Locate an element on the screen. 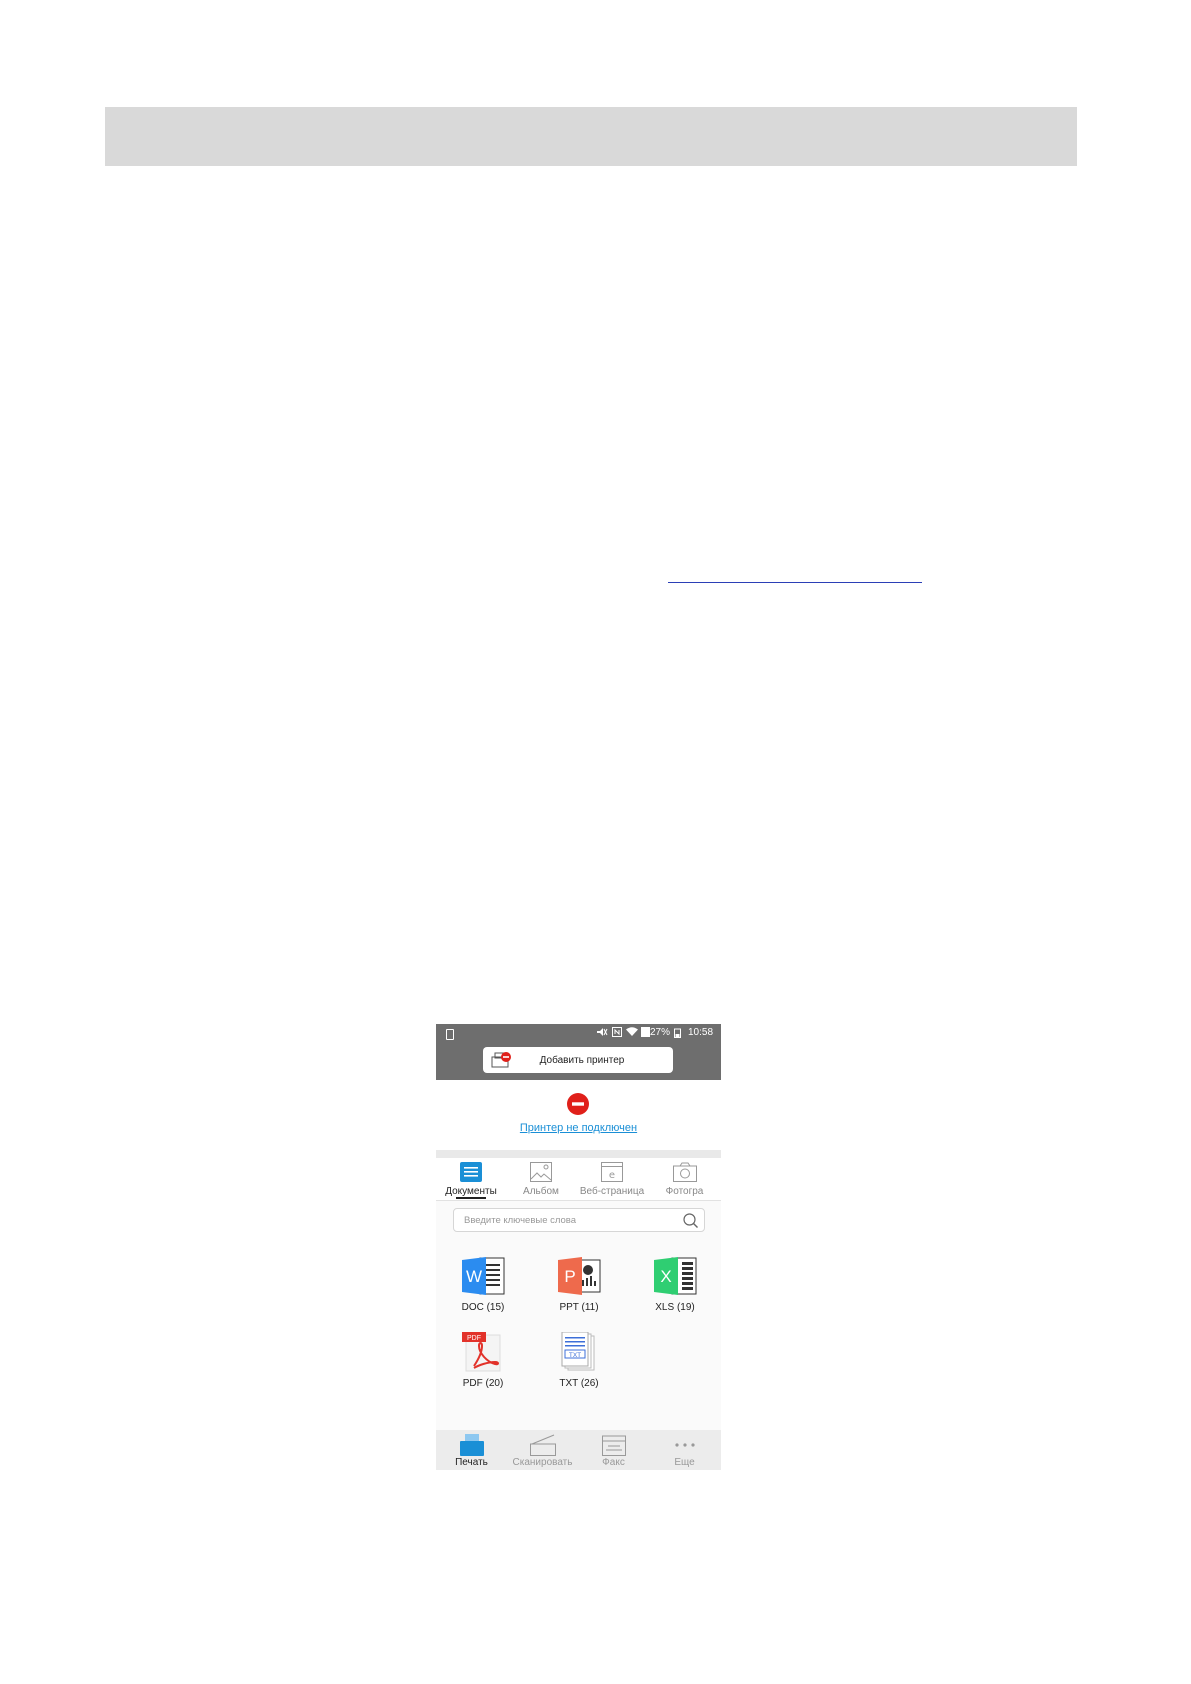 The image size is (1191, 1684). active-tab-indicator is located at coordinates (471, 1198).